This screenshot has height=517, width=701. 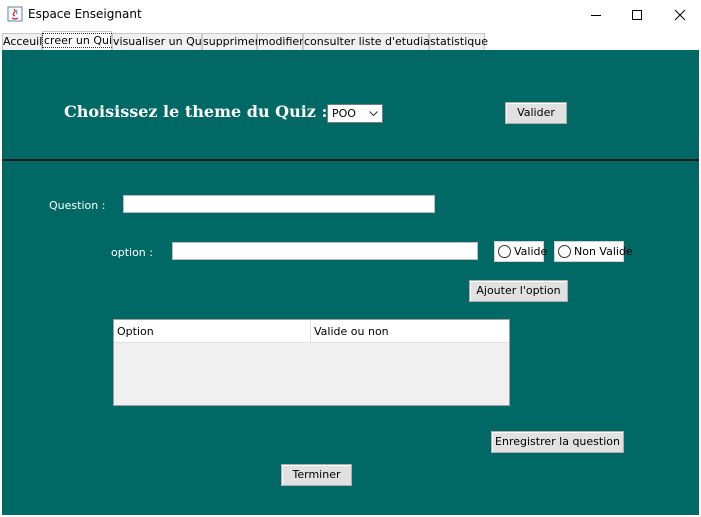 I want to click on theme-select: POO, so click(x=355, y=113).